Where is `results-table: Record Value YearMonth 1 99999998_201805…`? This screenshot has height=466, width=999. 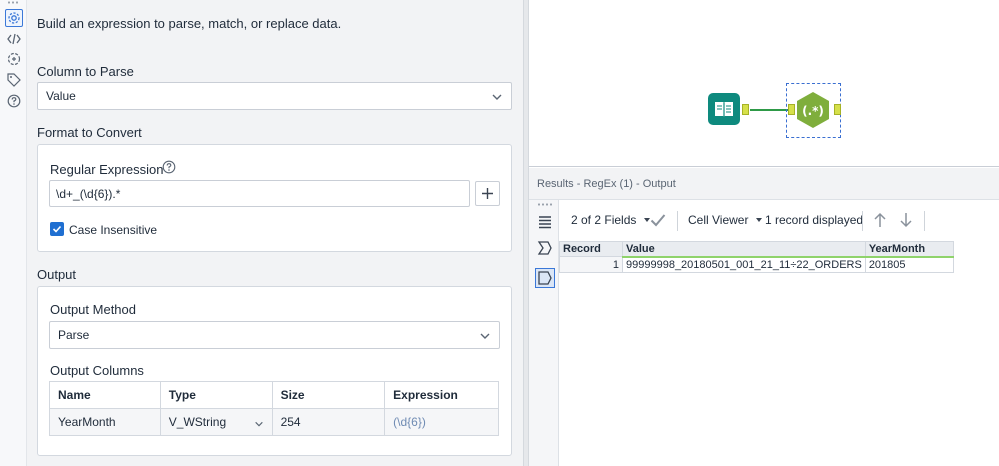
results-table: Record Value YearMonth 1 99999998_201805… is located at coordinates (756, 257).